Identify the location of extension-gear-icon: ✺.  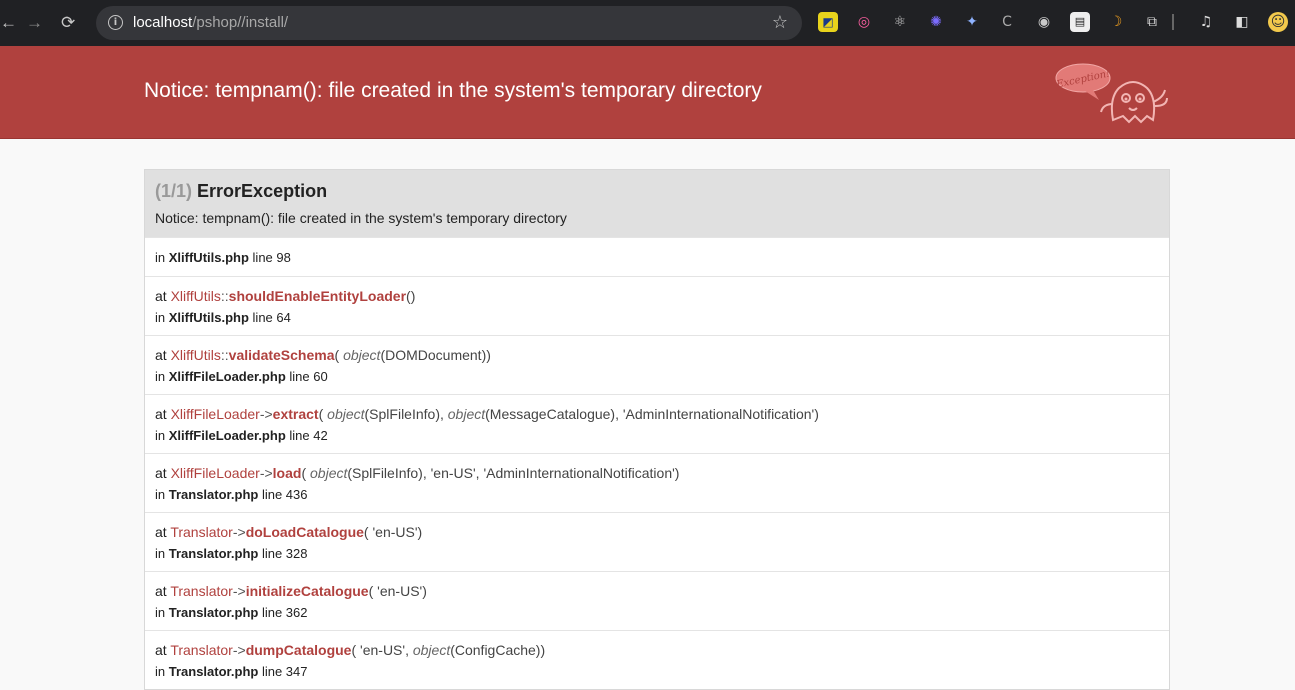
(936, 22).